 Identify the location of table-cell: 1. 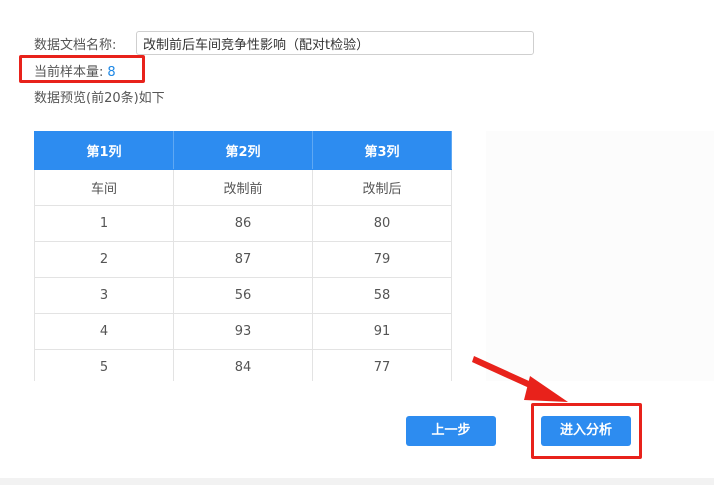
(104, 223).